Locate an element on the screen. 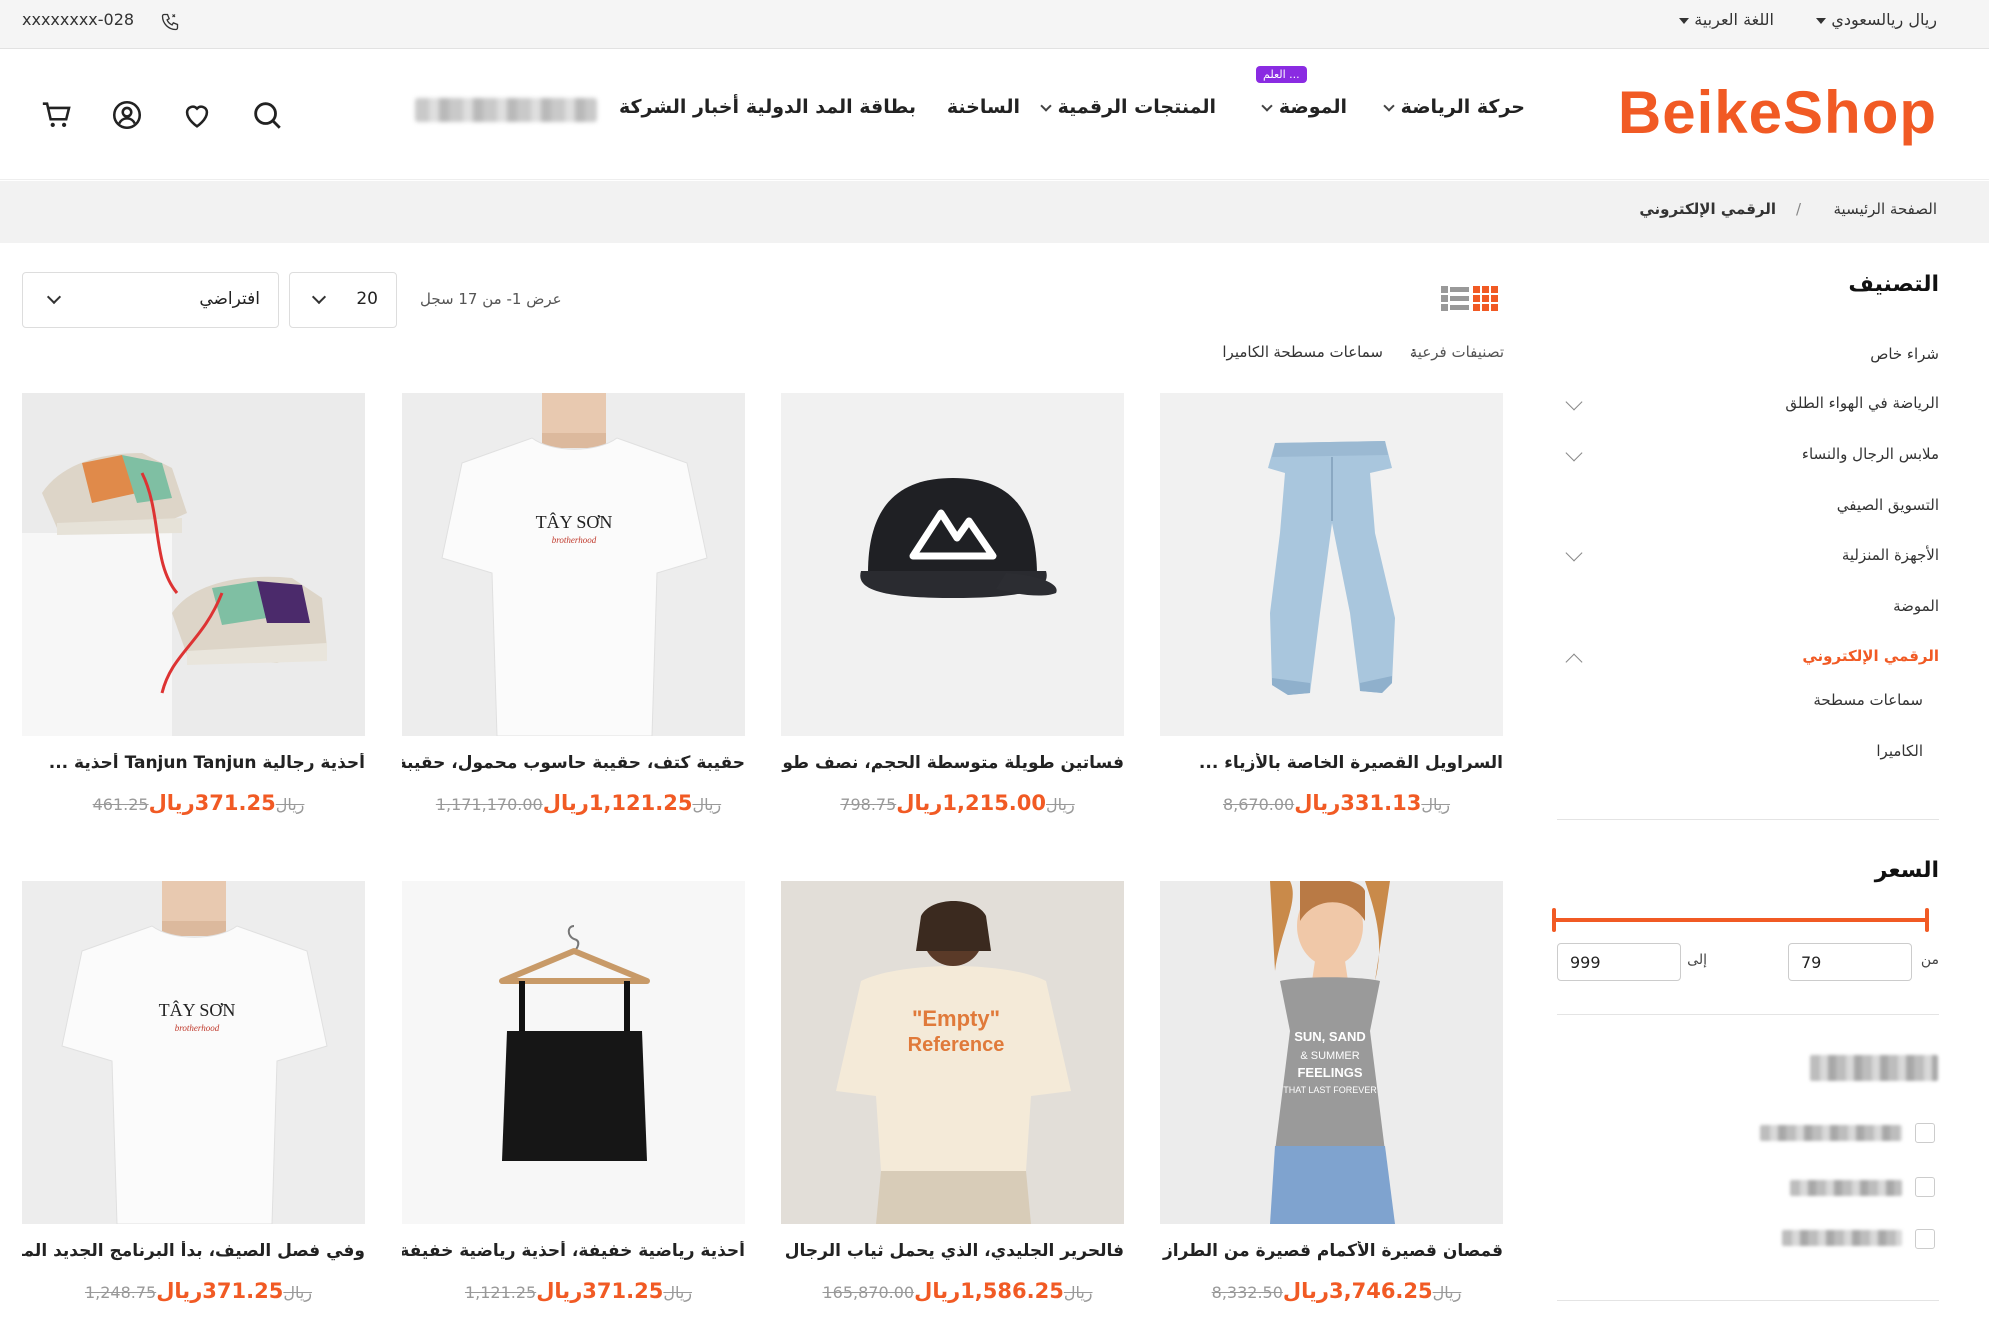 This screenshot has width=1989, height=1342. category-item: شراء خاص is located at coordinates (1904, 354).